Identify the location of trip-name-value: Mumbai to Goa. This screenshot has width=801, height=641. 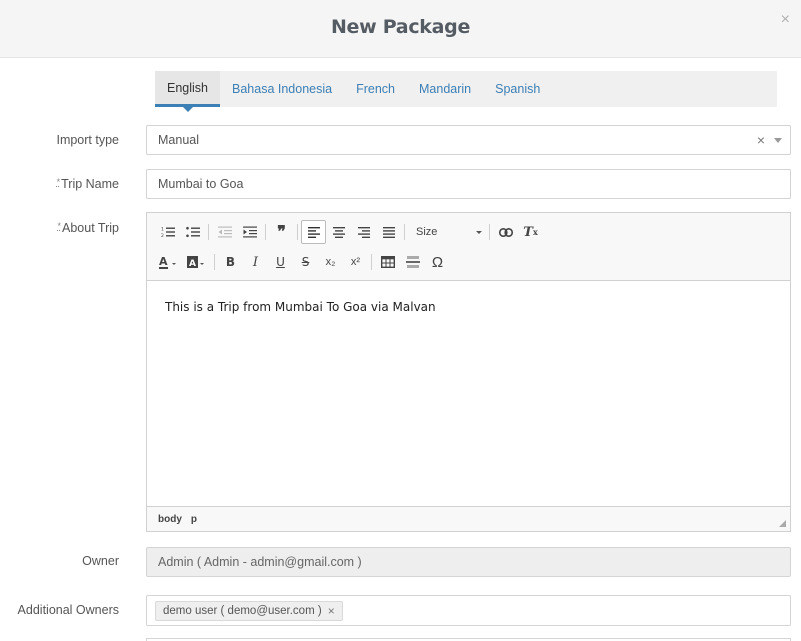
(201, 184).